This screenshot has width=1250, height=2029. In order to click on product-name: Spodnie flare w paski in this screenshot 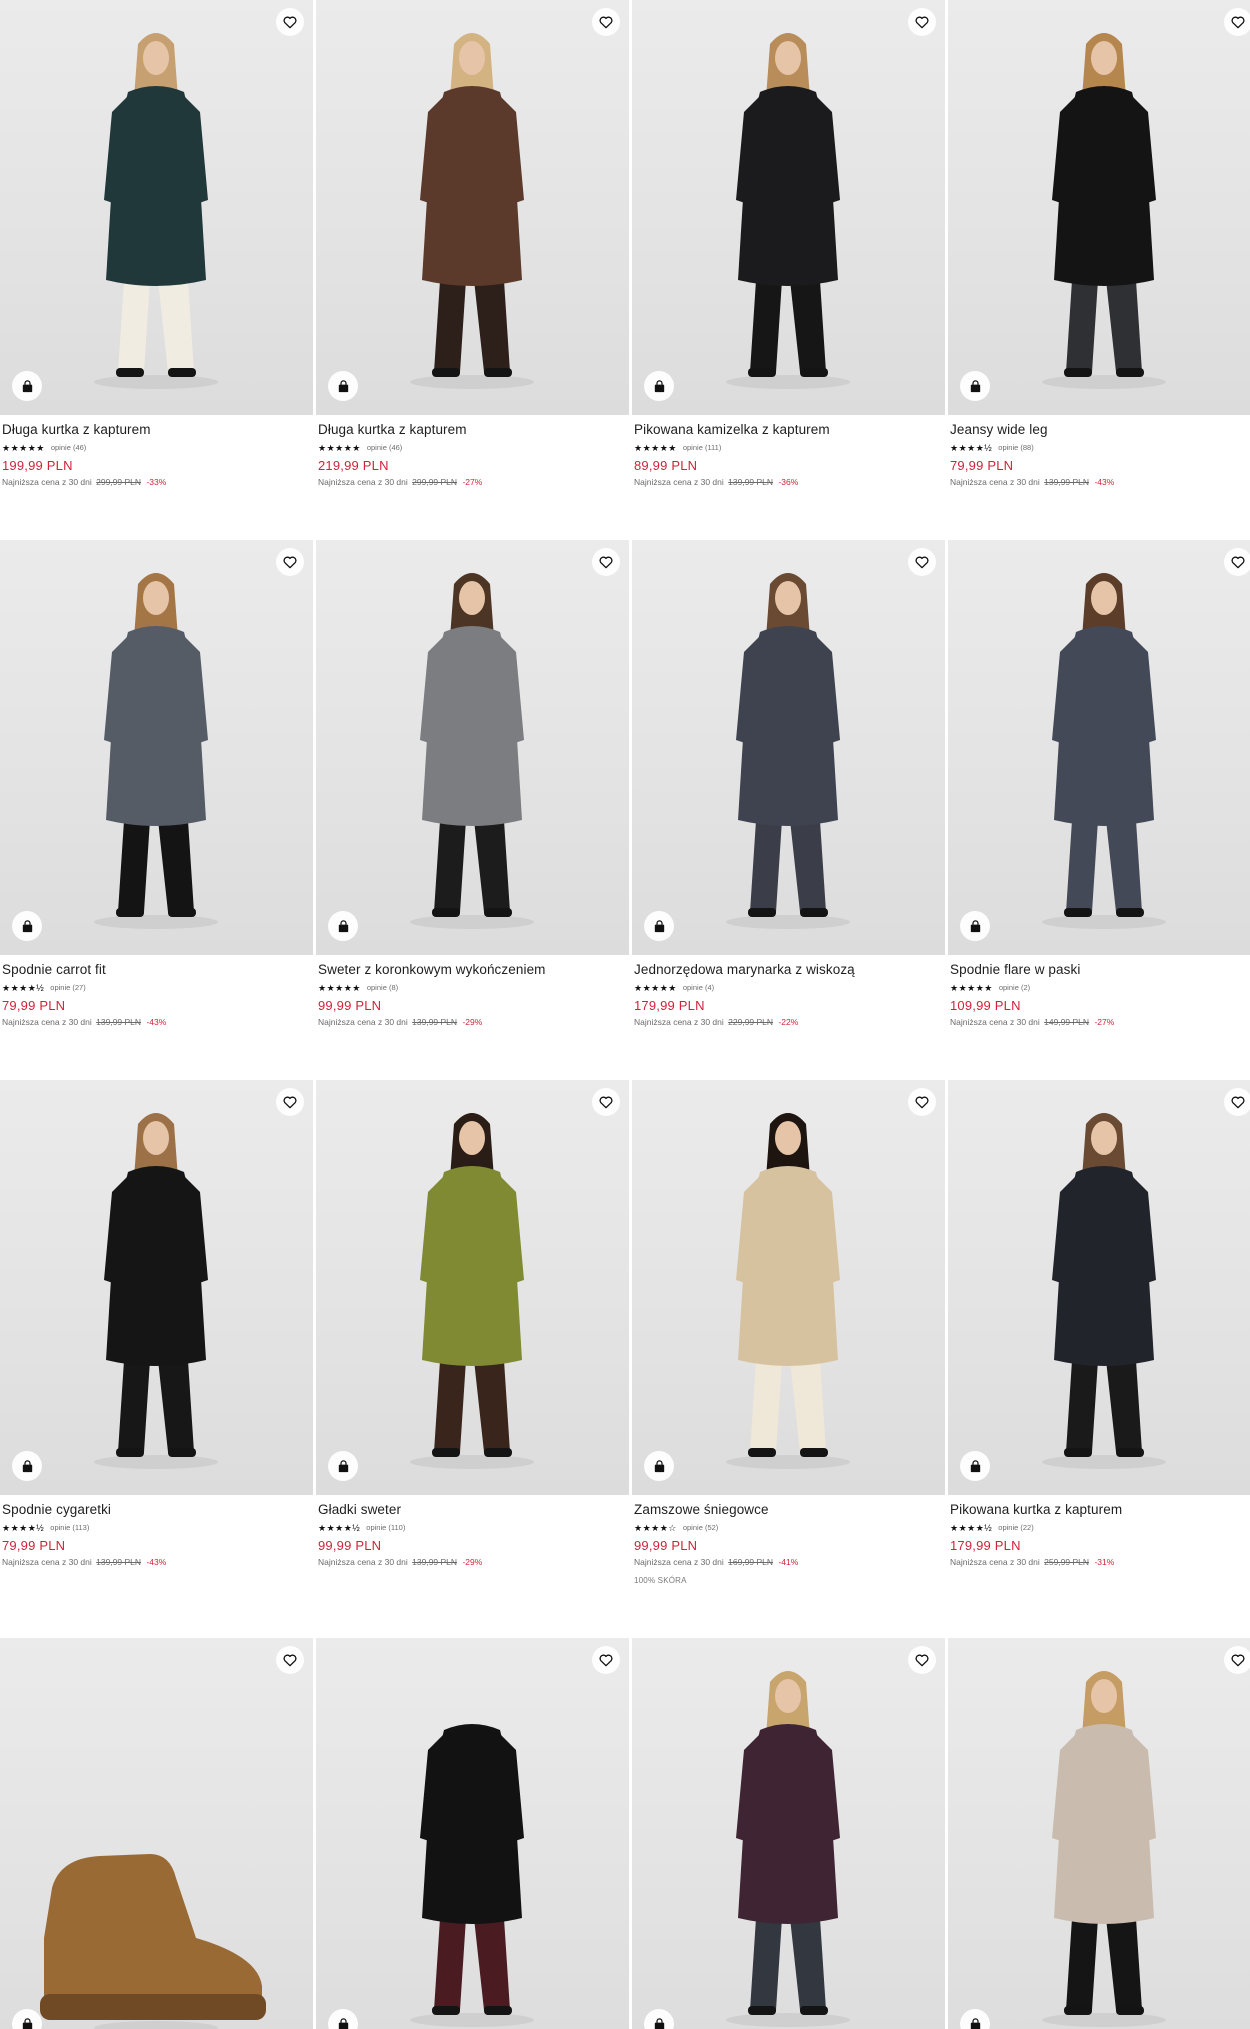, I will do `click(1100, 970)`.